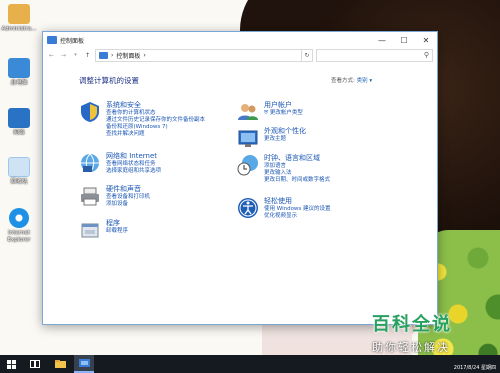 The image size is (500, 373). I want to click on watermark: 百科全说 助你轻松解决, so click(434, 332).